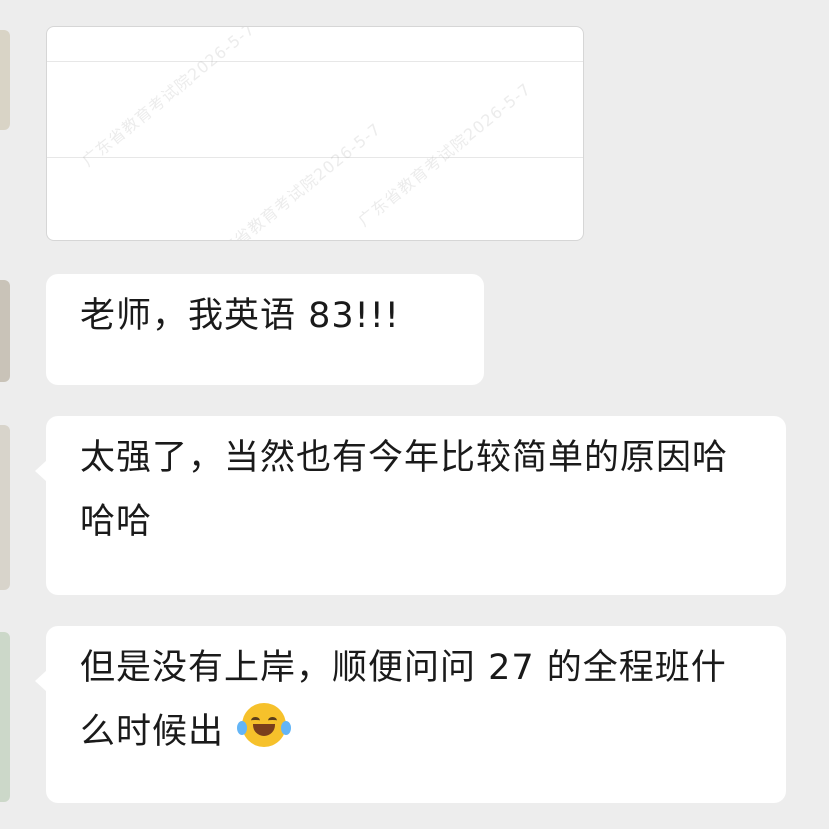 This screenshot has width=829, height=829. Describe the element at coordinates (240, 316) in the screenshot. I see `message-text: 老师，我英语 83!!!` at that location.